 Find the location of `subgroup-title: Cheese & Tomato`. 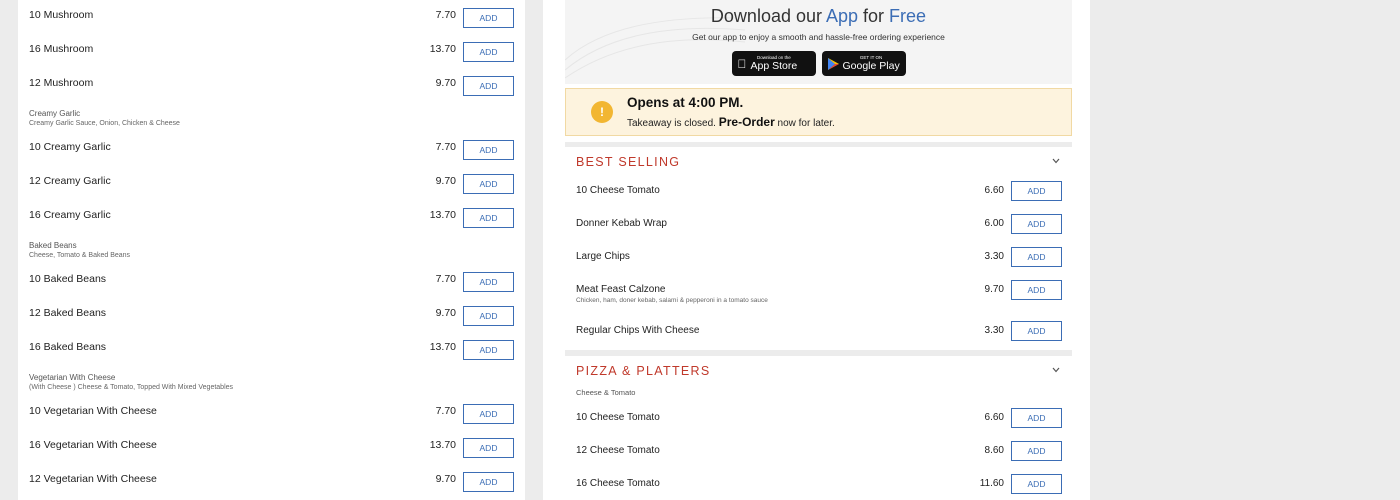

subgroup-title: Cheese & Tomato is located at coordinates (818, 395).